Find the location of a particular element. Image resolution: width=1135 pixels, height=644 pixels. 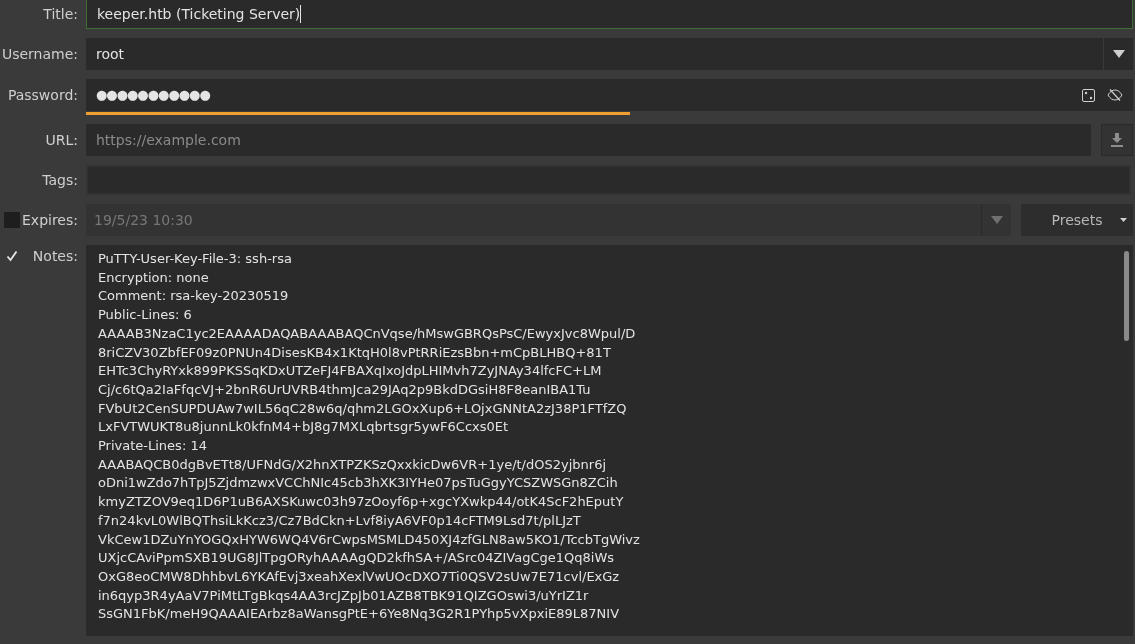

scrollbar is located at coordinates (1126, 296).